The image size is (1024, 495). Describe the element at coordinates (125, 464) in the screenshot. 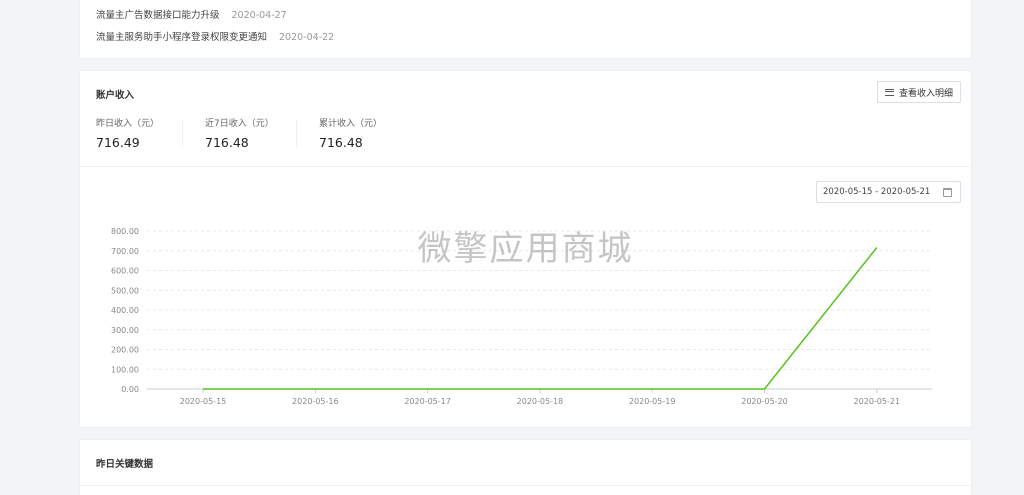

I see `key-data-title: 昨日关键数据` at that location.